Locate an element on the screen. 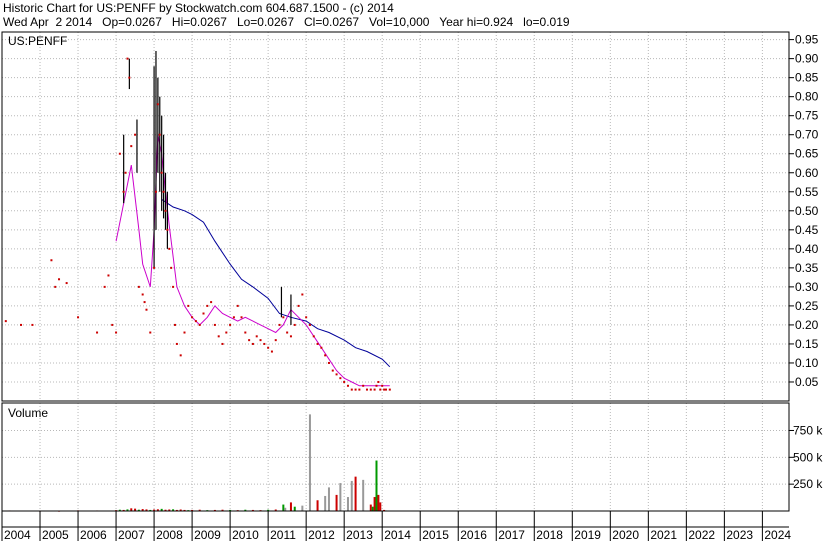 The height and width of the screenshot is (543, 830). x-tick-label: 2014 is located at coordinates (397, 535).